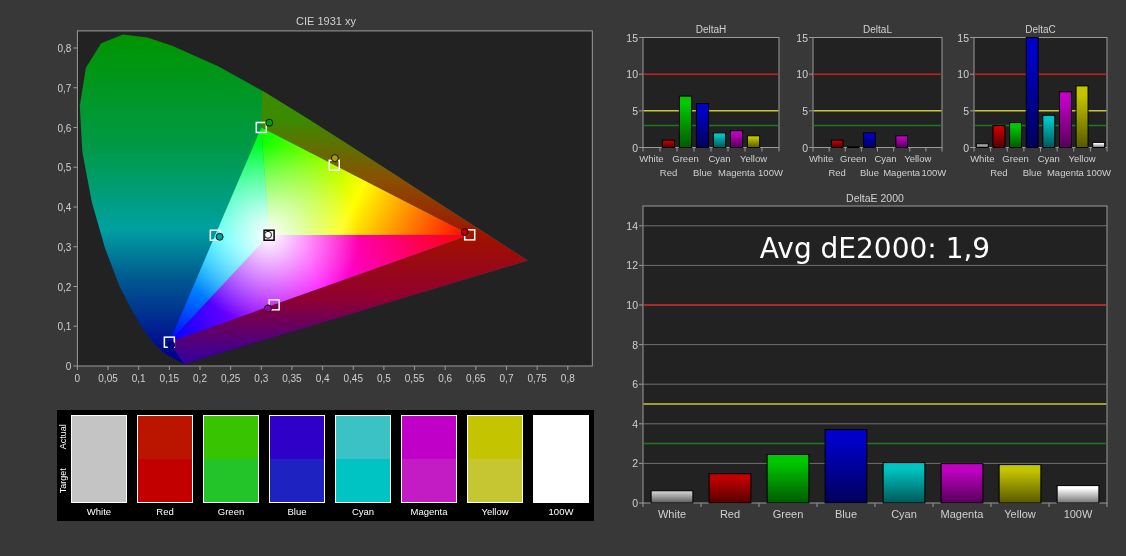 Image resolution: width=1126 pixels, height=556 pixels. What do you see at coordinates (231, 512) in the screenshot?
I see `swatch-label: Green` at bounding box center [231, 512].